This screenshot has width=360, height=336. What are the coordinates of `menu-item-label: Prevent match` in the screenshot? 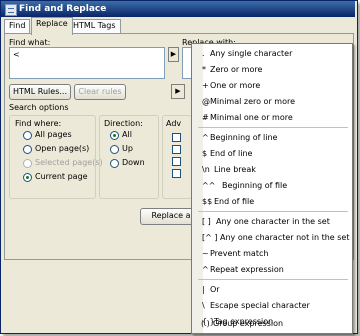 It's located at (239, 253).